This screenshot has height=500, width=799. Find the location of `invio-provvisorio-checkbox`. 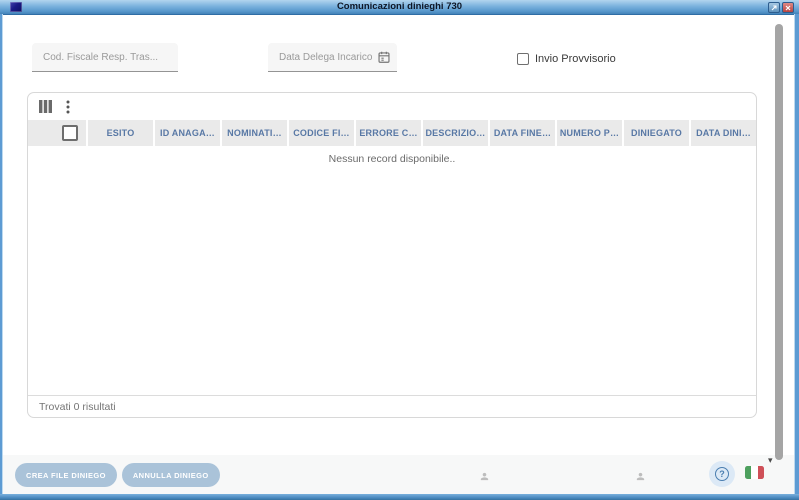

invio-provvisorio-checkbox is located at coordinates (523, 59).